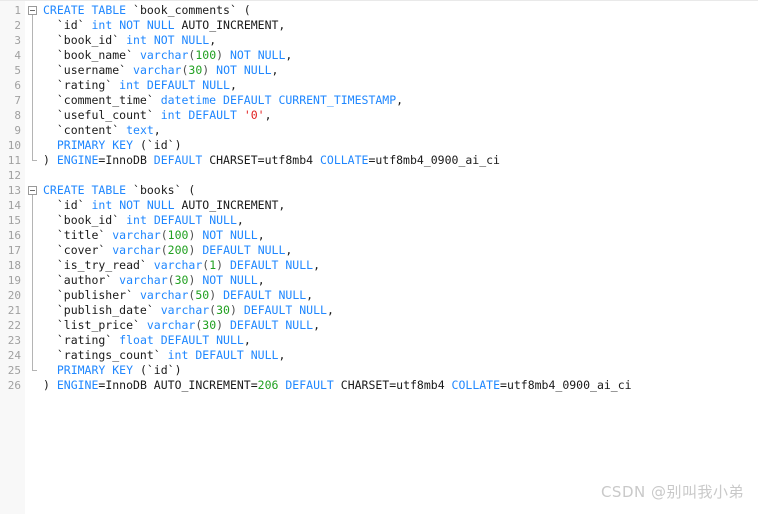 The width and height of the screenshot is (758, 514). What do you see at coordinates (188, 10) in the screenshot?
I see `token-id: `book_comments` (` at bounding box center [188, 10].